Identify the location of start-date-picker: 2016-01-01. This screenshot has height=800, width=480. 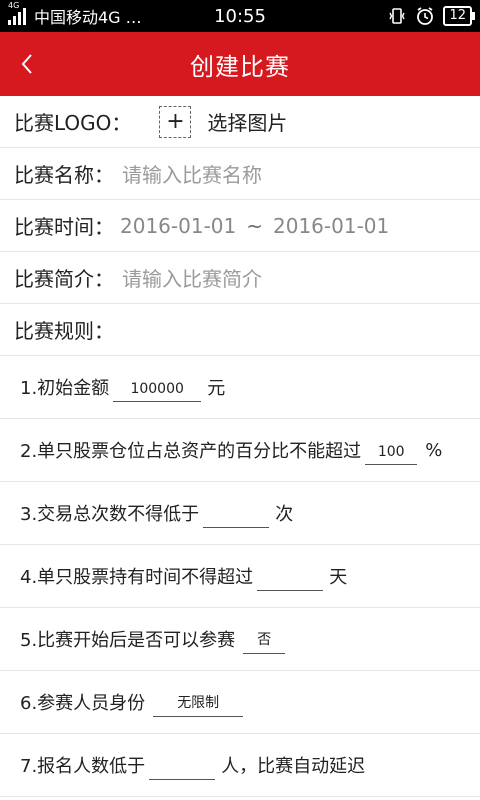
(178, 226).